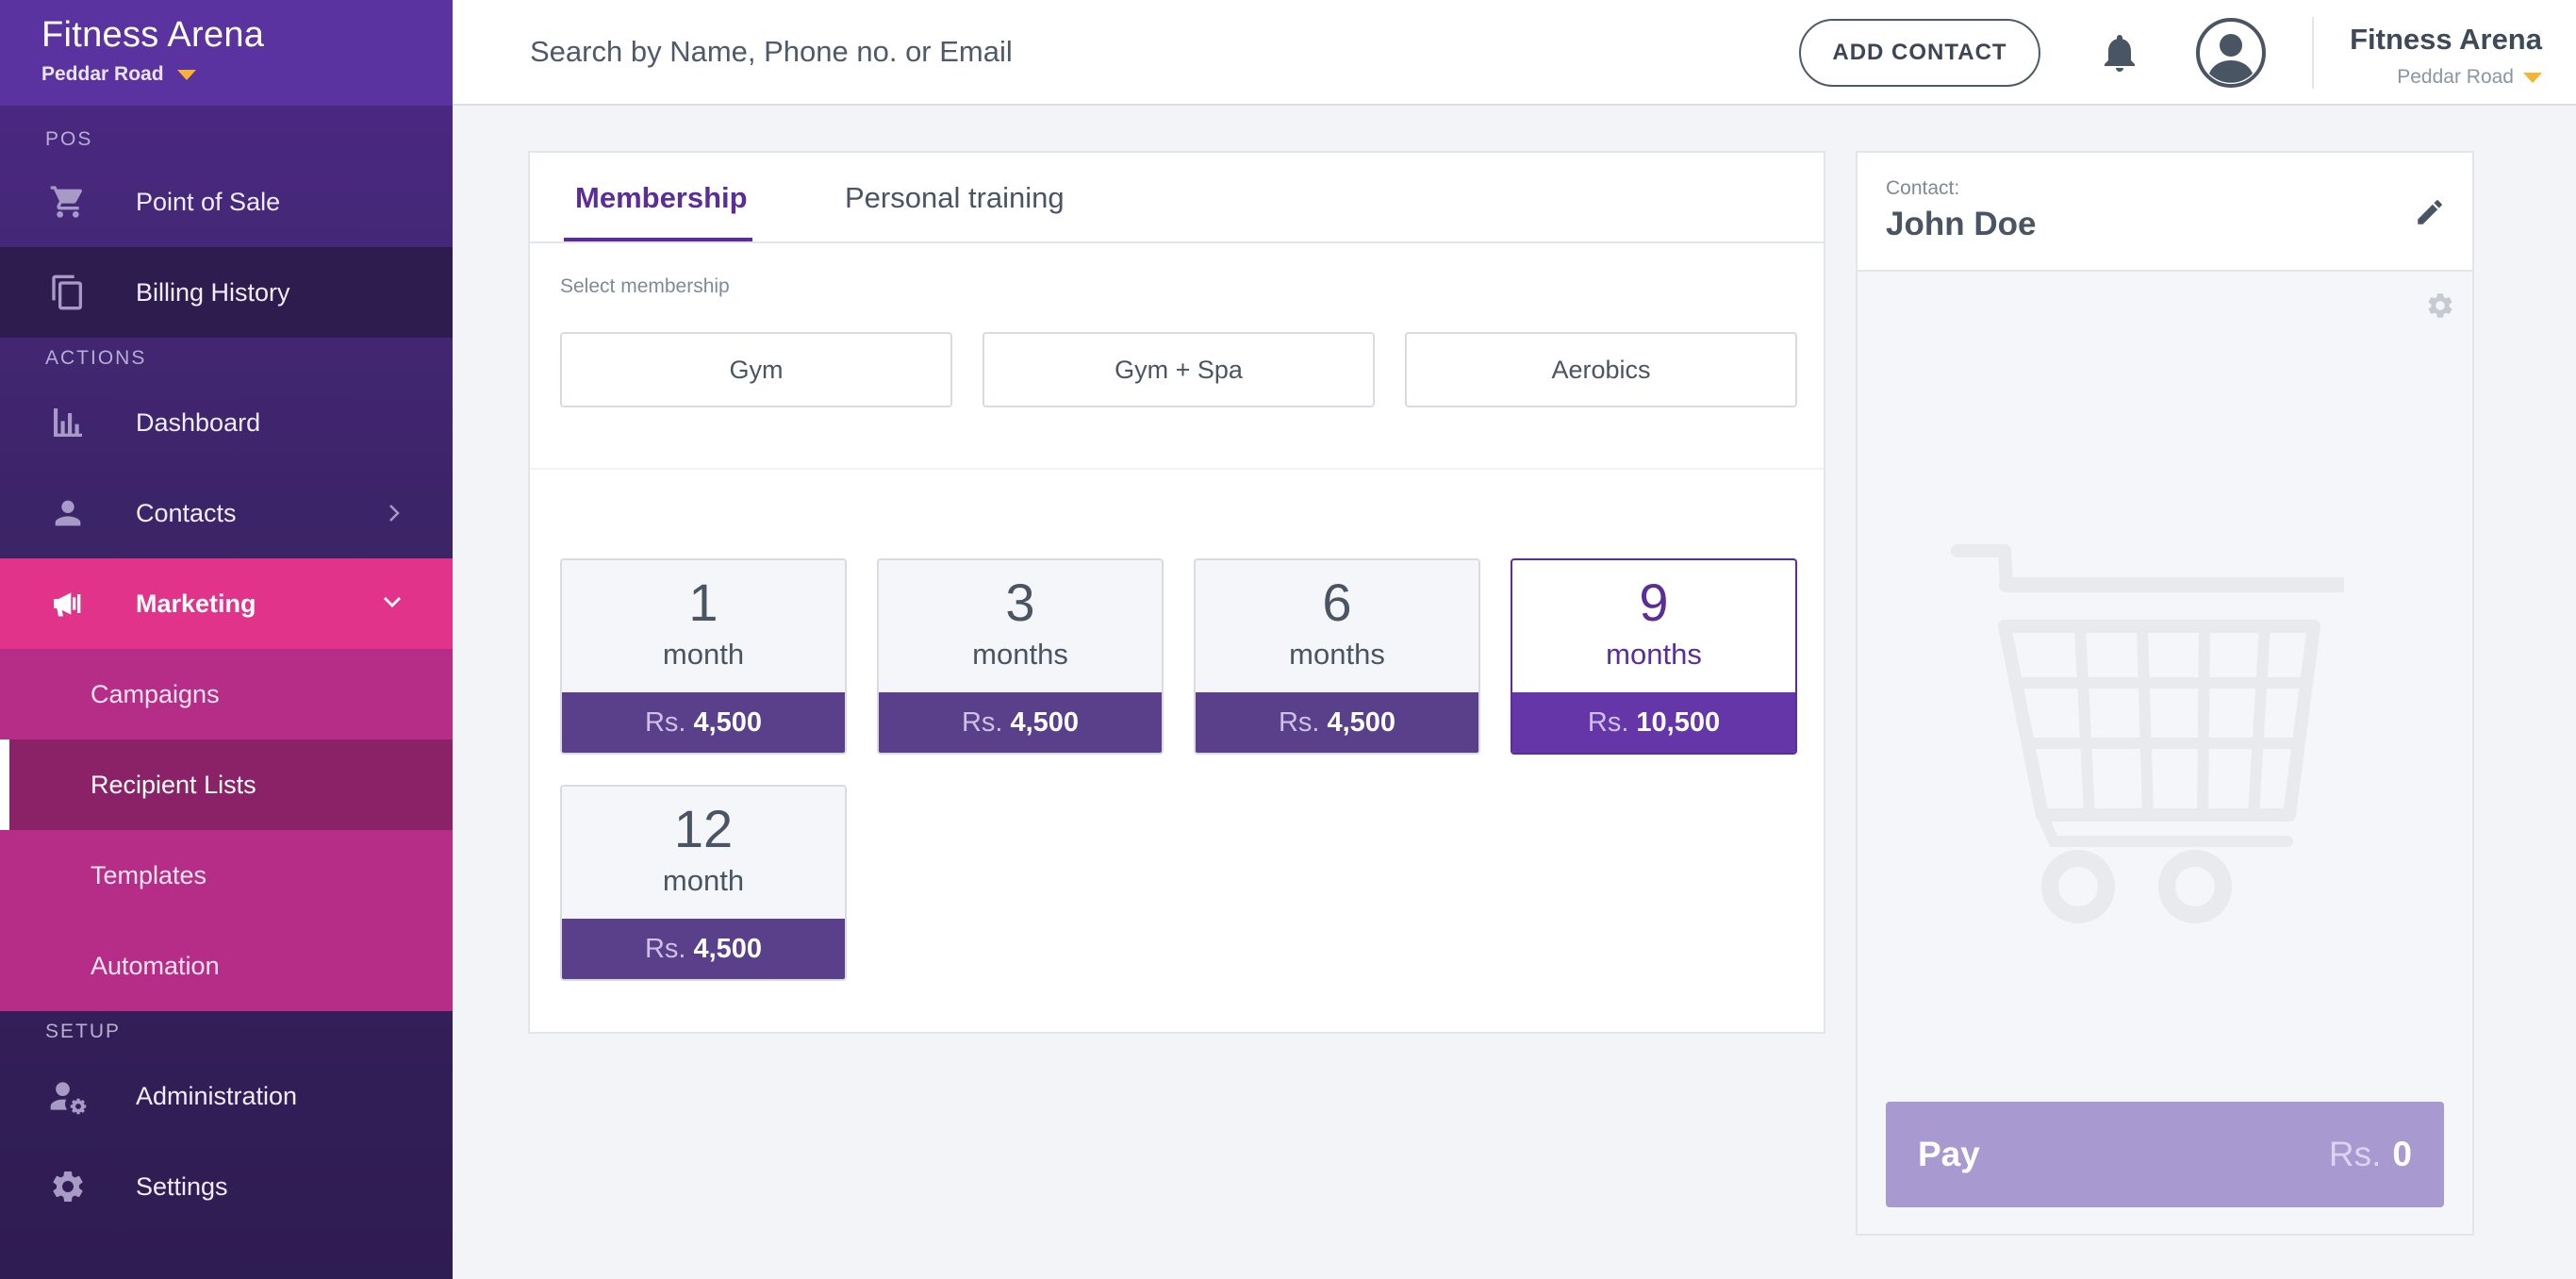 This screenshot has width=2576, height=1279. What do you see at coordinates (2313, 53) in the screenshot?
I see `header-divider` at bounding box center [2313, 53].